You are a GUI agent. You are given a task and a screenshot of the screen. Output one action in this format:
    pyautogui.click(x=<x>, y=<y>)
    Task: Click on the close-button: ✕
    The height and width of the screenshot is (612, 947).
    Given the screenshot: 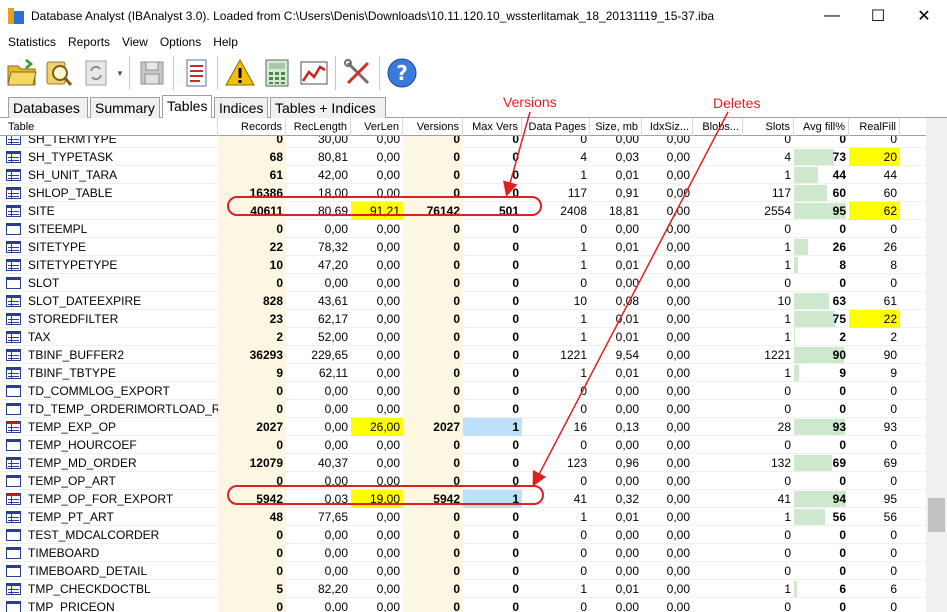 What is the action you would take?
    pyautogui.click(x=924, y=15)
    